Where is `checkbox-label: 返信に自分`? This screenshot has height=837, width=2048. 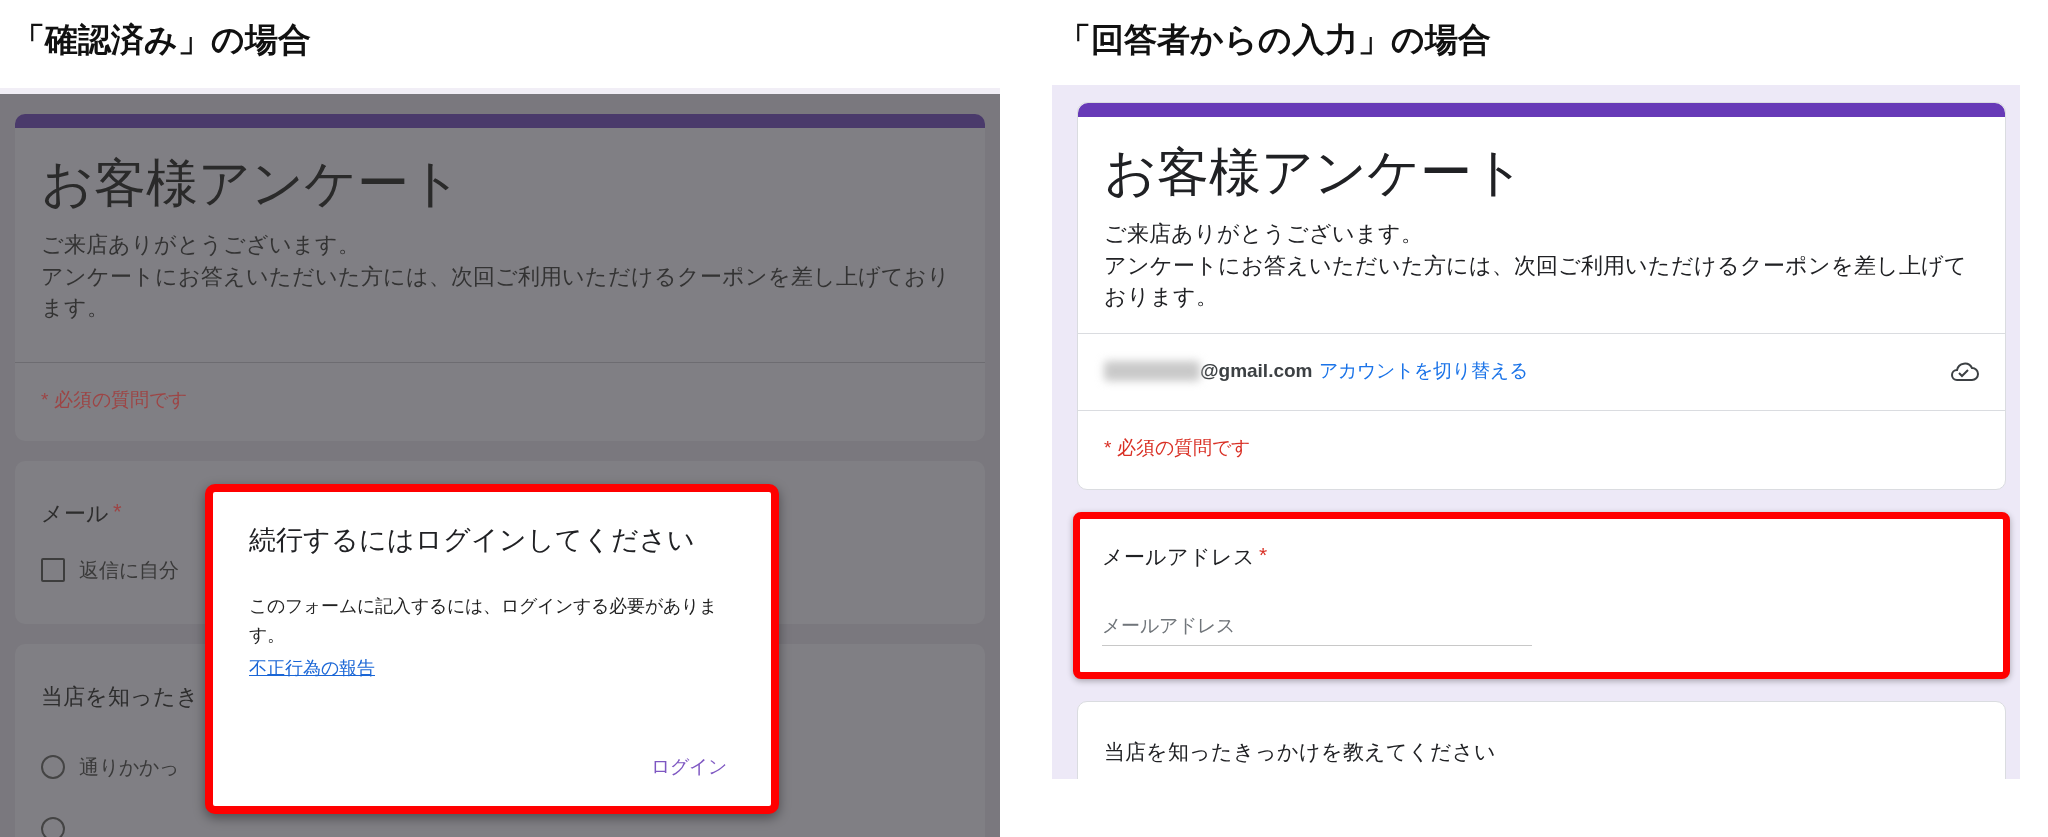 checkbox-label: 返信に自分 is located at coordinates (129, 570).